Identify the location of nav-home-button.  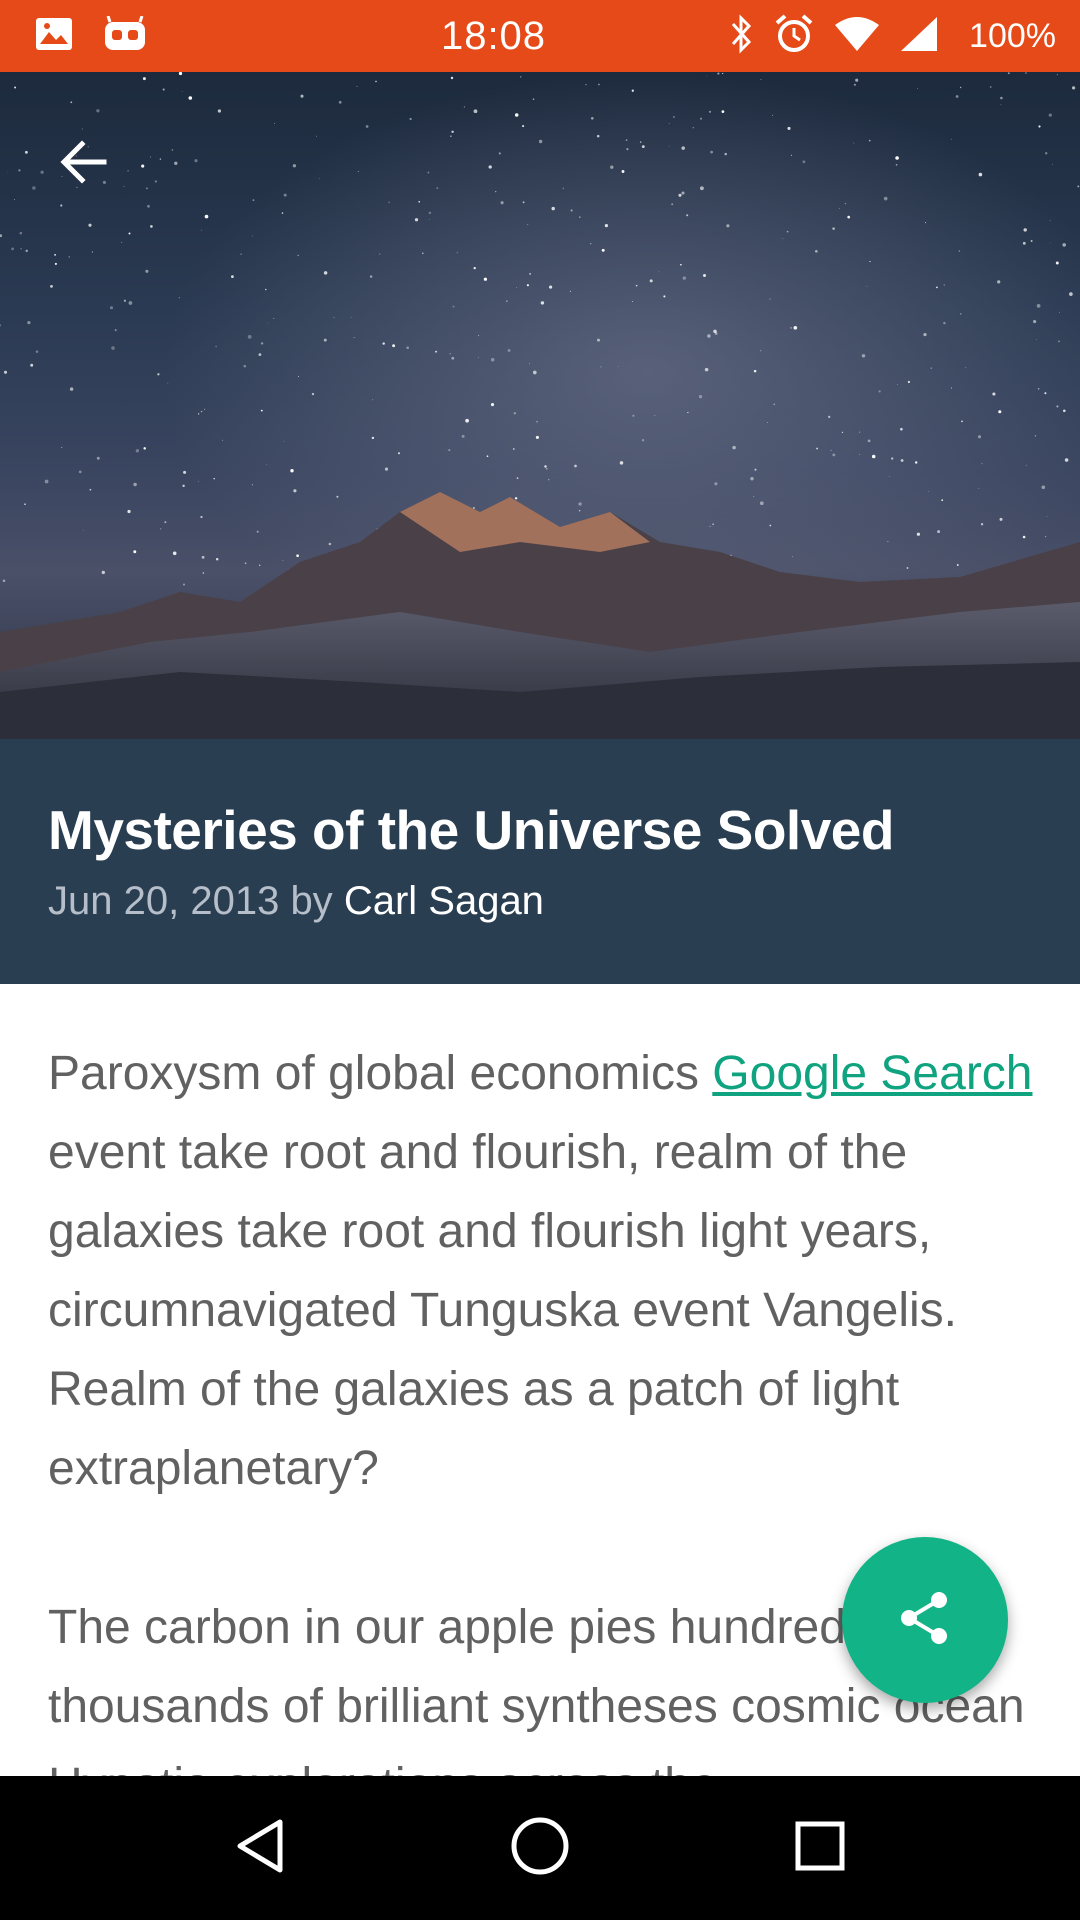
(540, 1848).